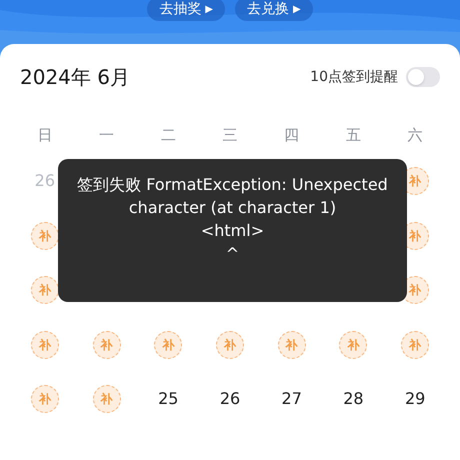 Image resolution: width=460 pixels, height=460 pixels. Describe the element at coordinates (230, 135) in the screenshot. I see `weekday-label: 三` at that location.